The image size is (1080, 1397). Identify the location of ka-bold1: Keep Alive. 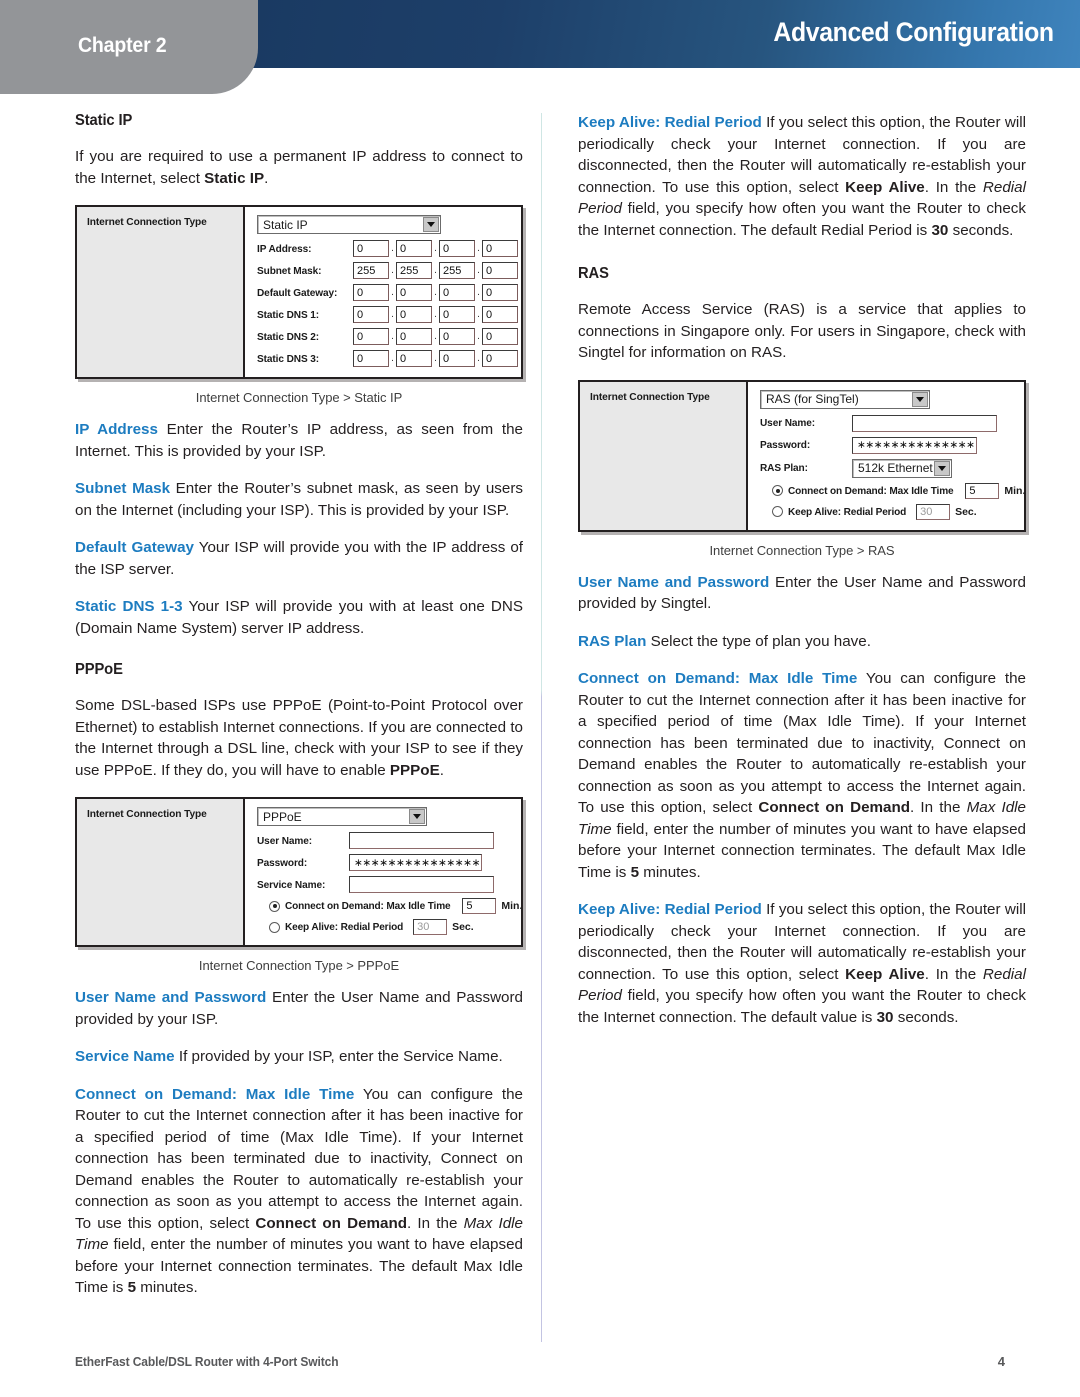
(885, 974).